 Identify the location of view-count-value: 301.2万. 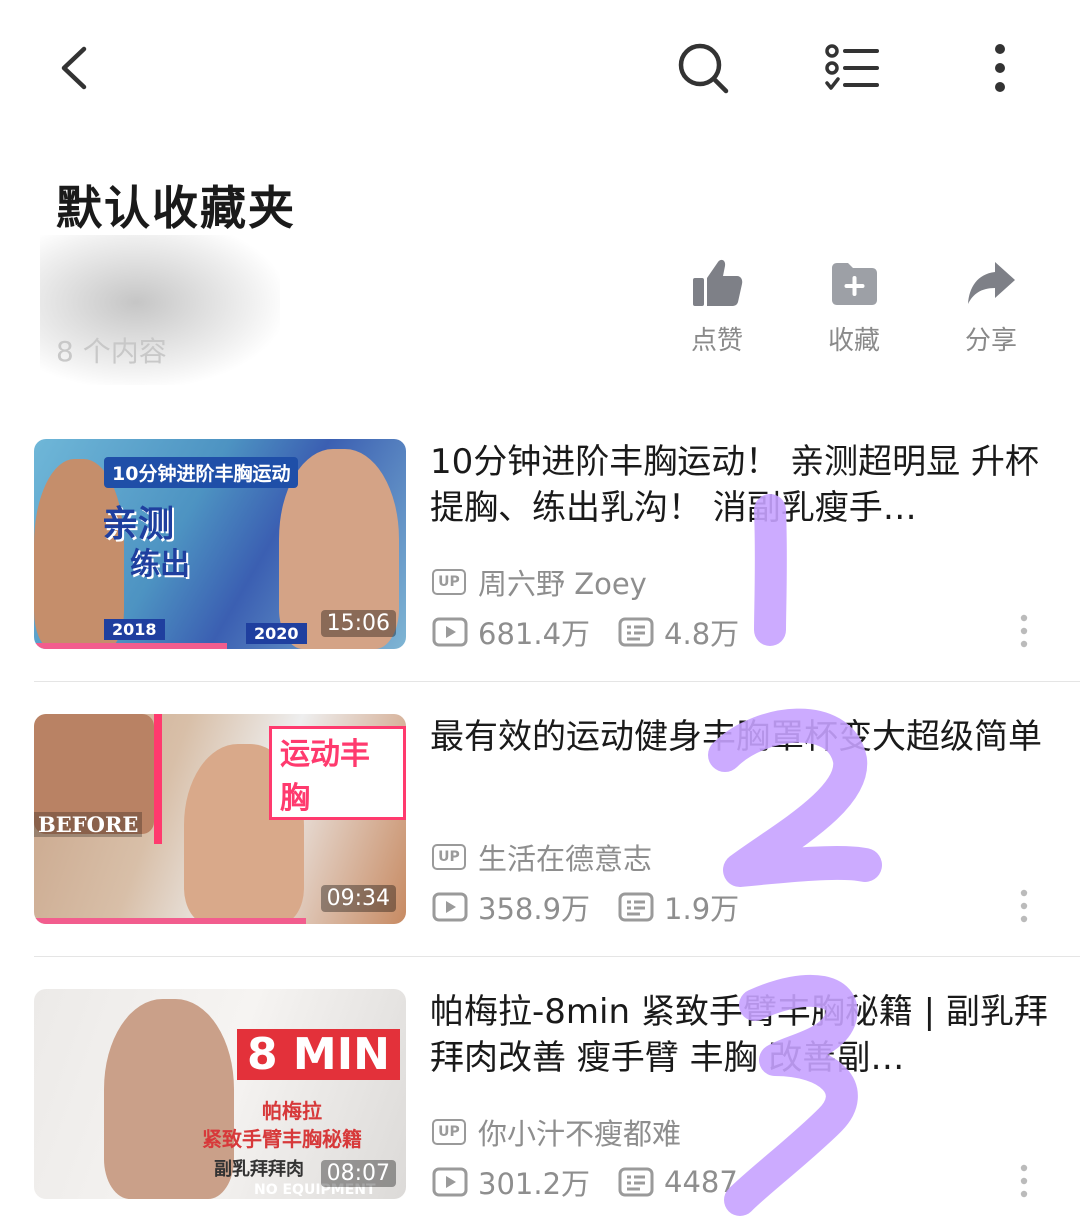
(534, 1184).